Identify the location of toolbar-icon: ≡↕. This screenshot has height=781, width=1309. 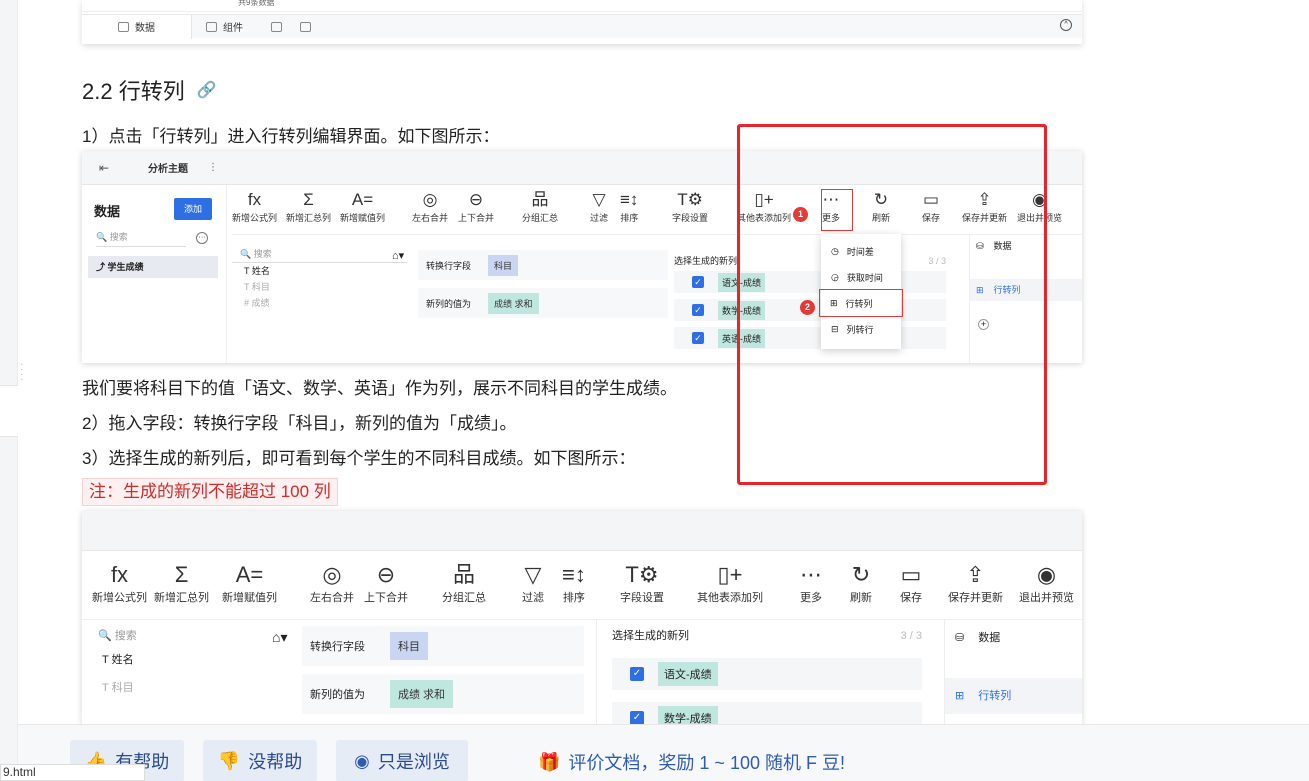
(574, 574).